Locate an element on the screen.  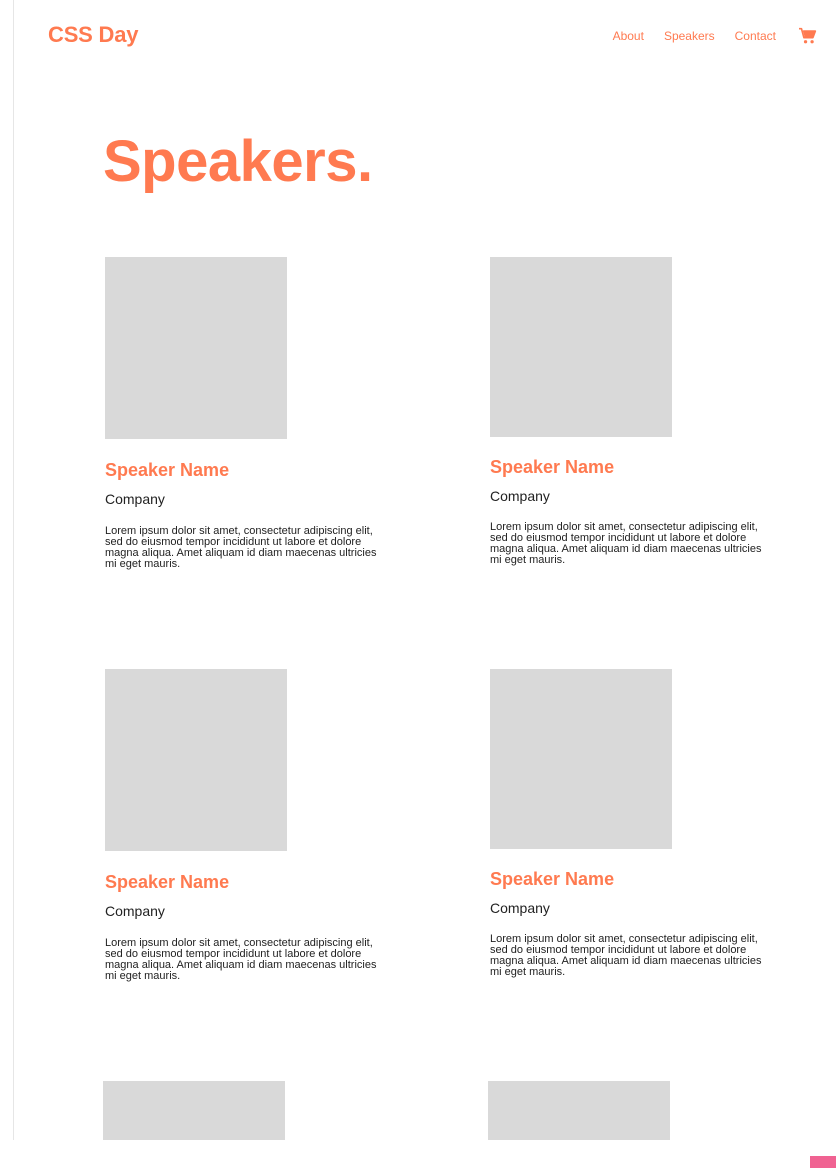
shopping-cart-icon is located at coordinates (808, 36).